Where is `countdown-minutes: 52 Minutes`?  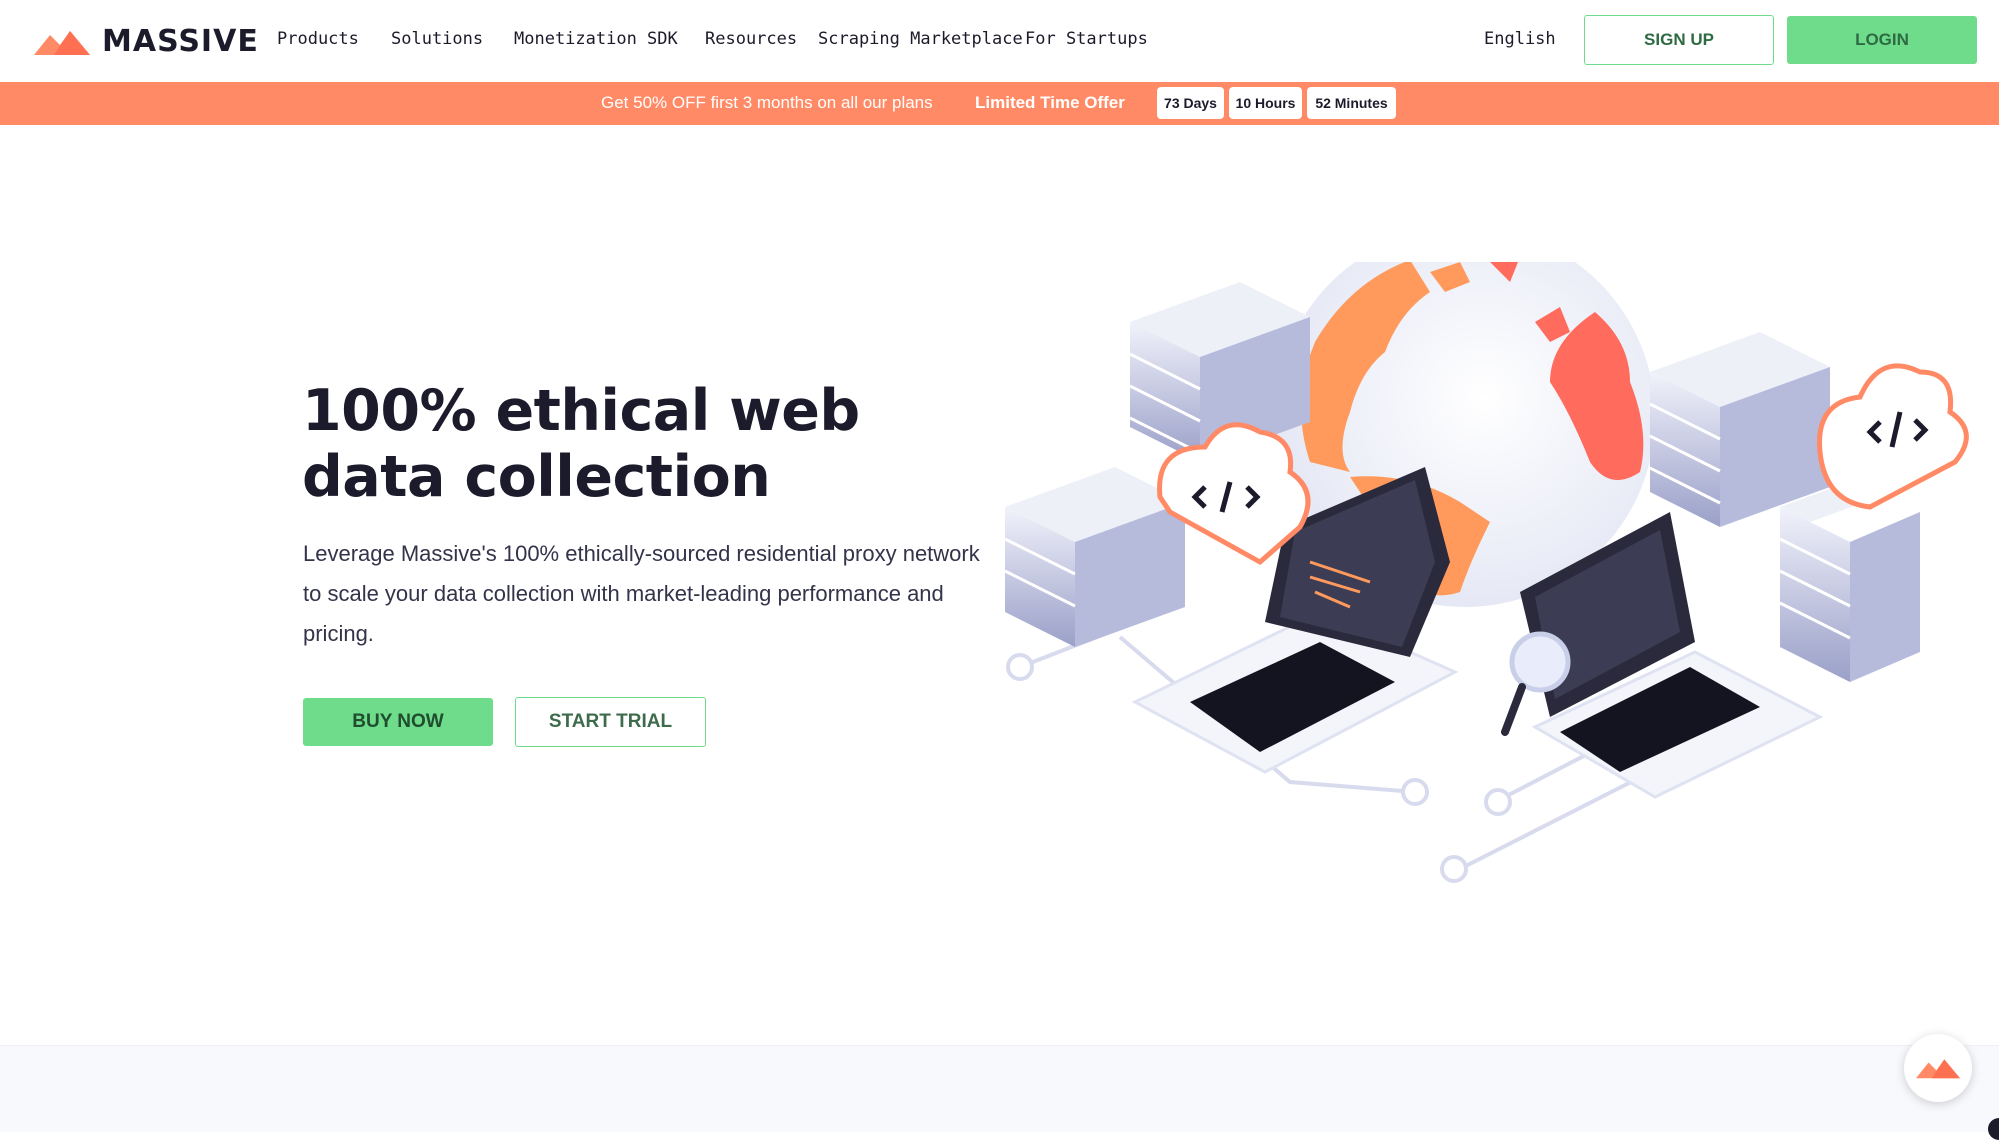 countdown-minutes: 52 Minutes is located at coordinates (1351, 103).